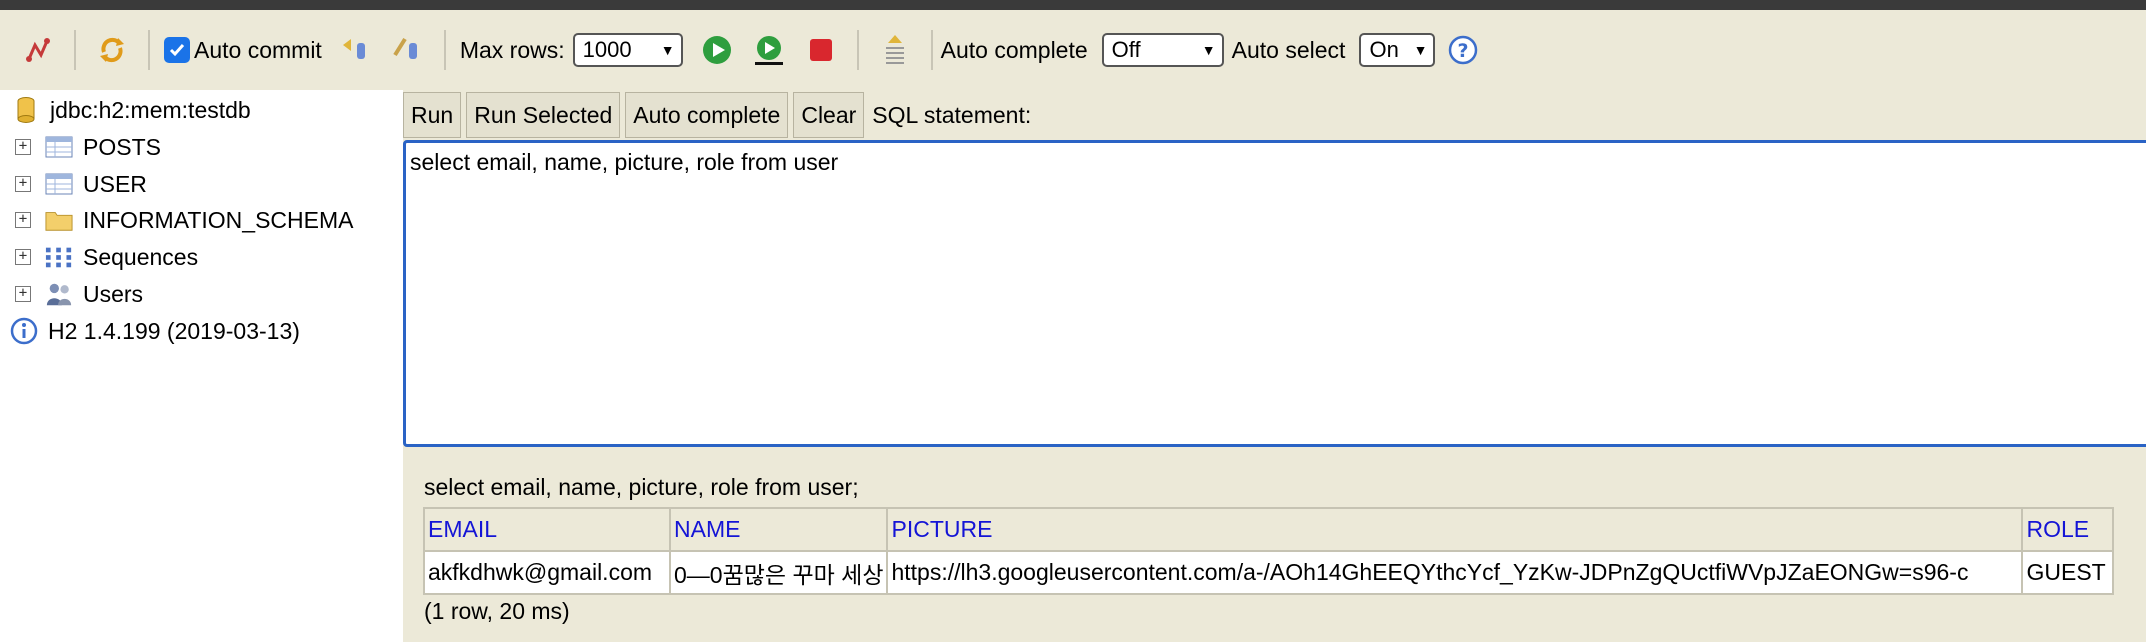  What do you see at coordinates (717, 50) in the screenshot?
I see `run-icon` at bounding box center [717, 50].